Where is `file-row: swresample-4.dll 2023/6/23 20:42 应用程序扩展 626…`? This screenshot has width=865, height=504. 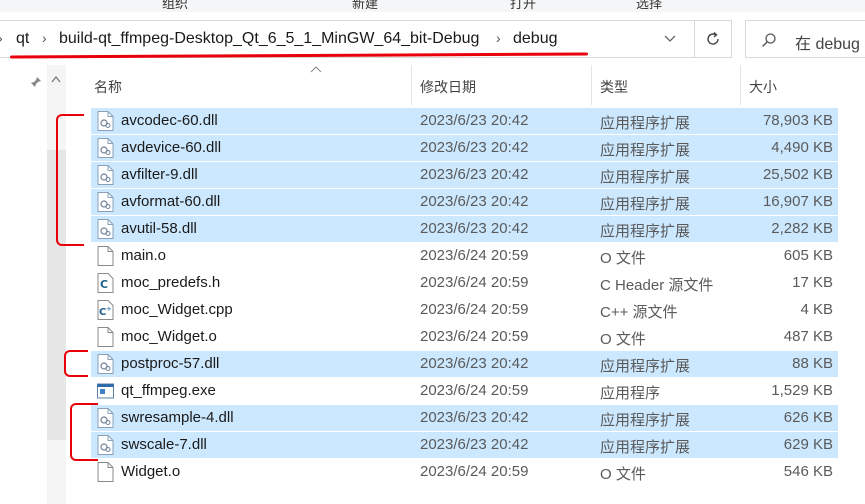
file-row: swresample-4.dll 2023/6/23 20:42 应用程序扩展 626… is located at coordinates (464, 418).